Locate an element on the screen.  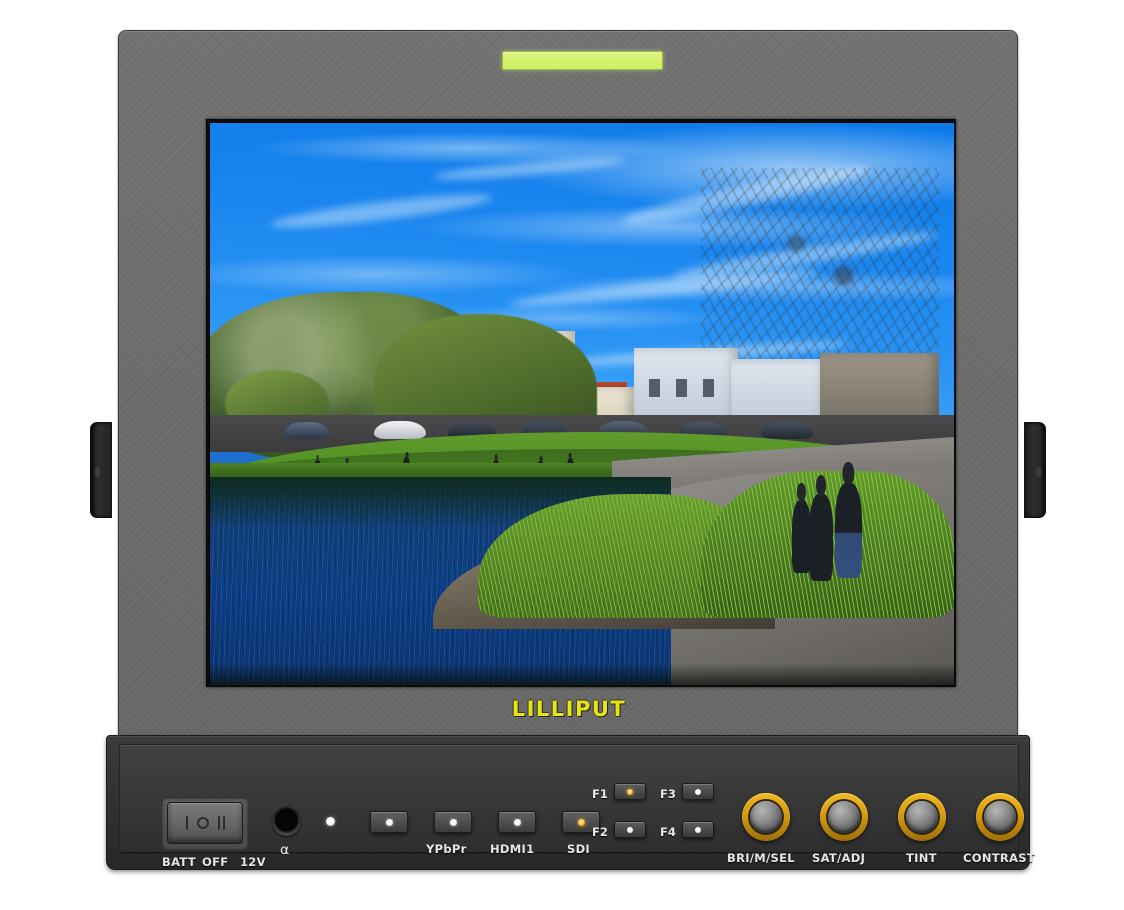
knob-contrast is located at coordinates (1000, 817).